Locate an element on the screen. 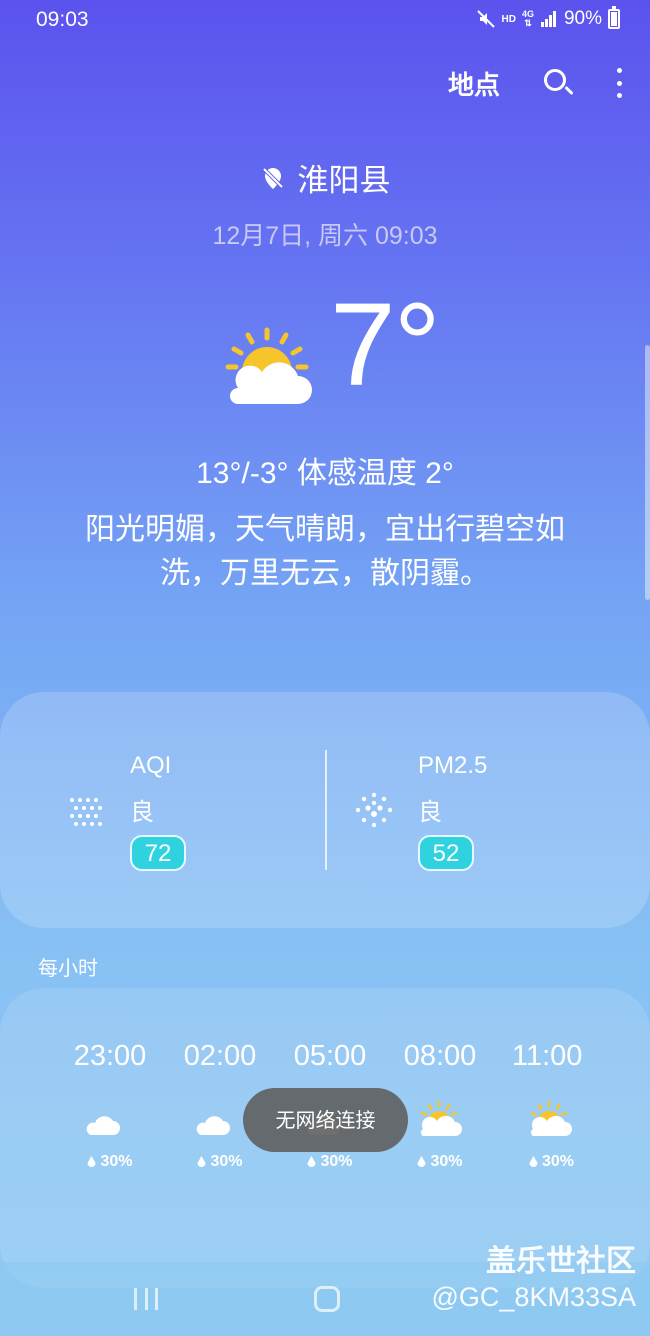 This screenshot has width=650, height=1336. pm25-item: PM2.5 良 52 is located at coordinates (452, 811).